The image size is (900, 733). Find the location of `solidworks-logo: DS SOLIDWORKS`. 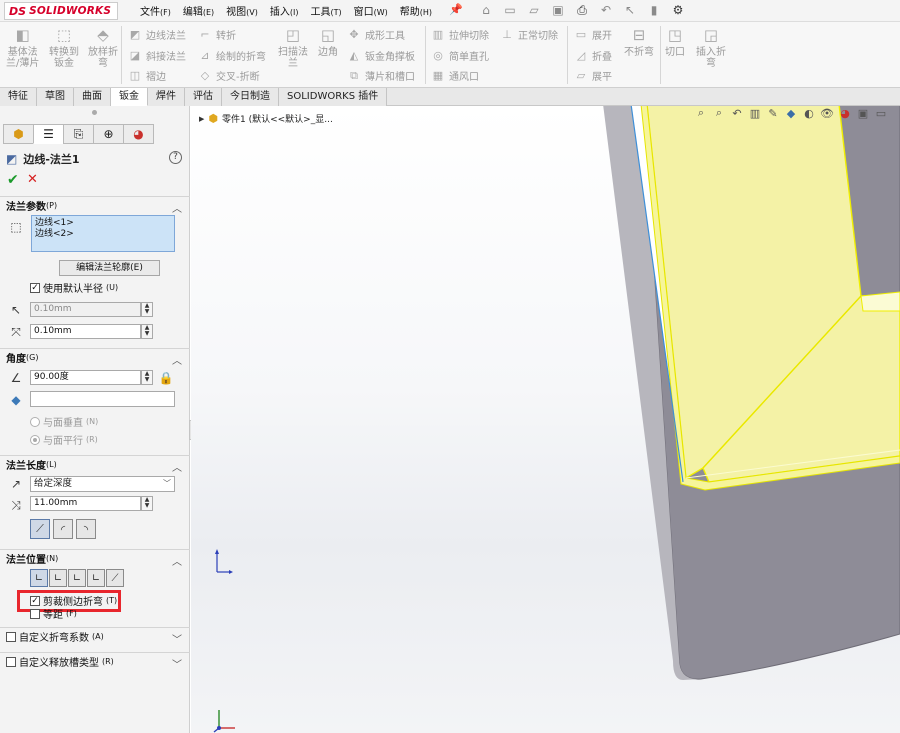

solidworks-logo: DS SOLIDWORKS is located at coordinates (61, 11).